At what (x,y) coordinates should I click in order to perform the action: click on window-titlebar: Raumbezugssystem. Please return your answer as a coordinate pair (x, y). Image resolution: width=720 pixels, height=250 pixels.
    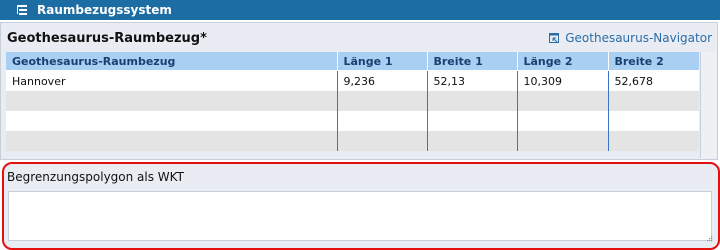
    Looking at the image, I should click on (360, 10).